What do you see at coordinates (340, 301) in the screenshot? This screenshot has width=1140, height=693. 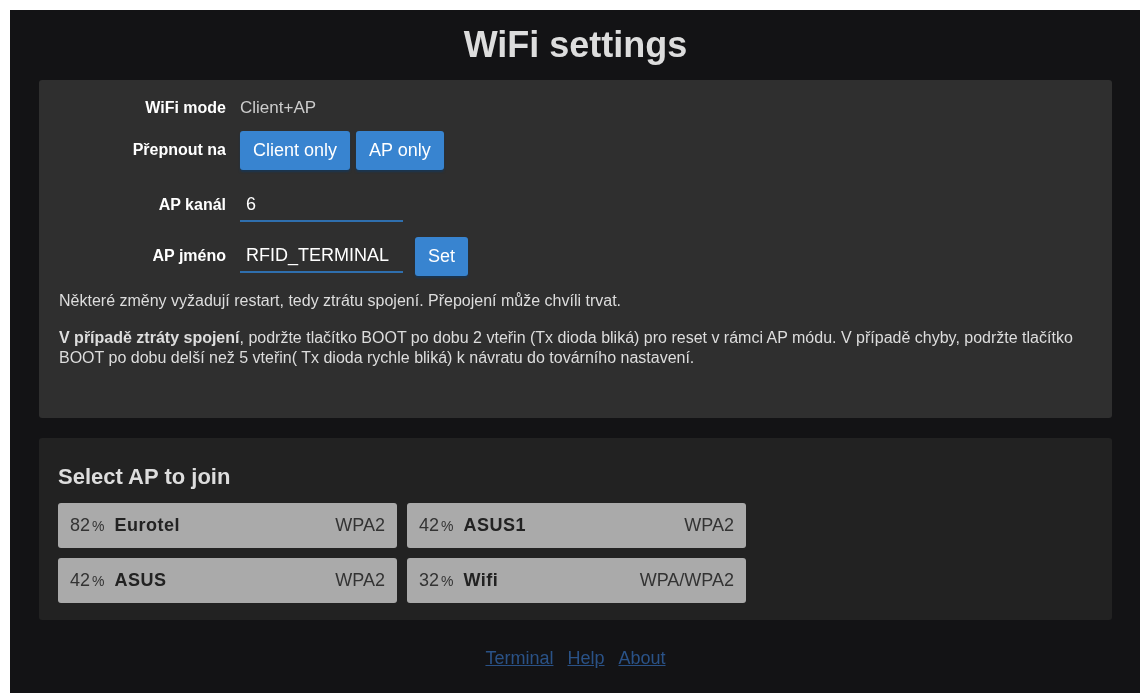 I see `info-paragraph: Některé změny vyžadují restart, tedy ztrátu spojení. Přepojení může chvíli trvat.` at bounding box center [340, 301].